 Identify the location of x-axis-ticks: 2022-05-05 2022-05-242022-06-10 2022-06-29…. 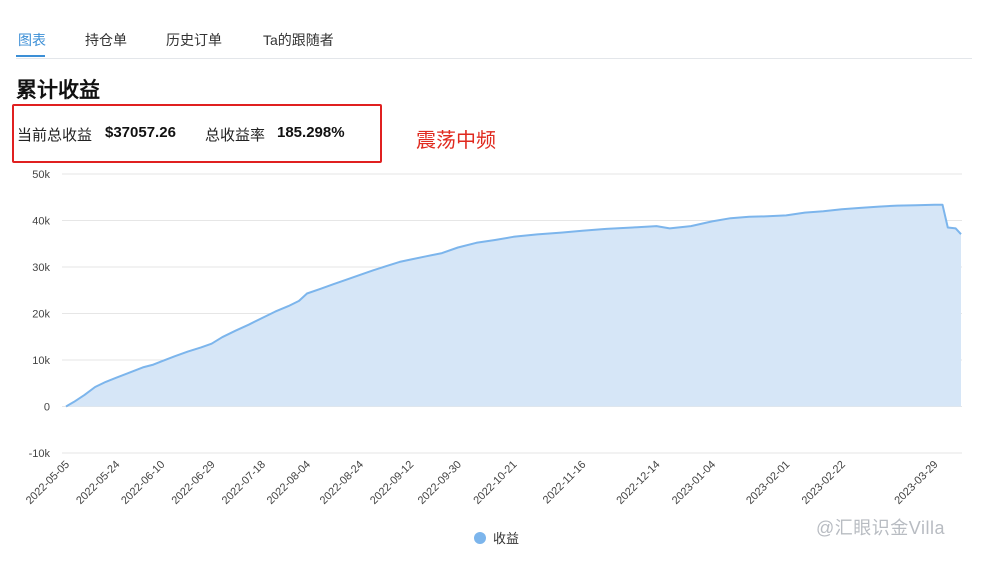
(482, 483).